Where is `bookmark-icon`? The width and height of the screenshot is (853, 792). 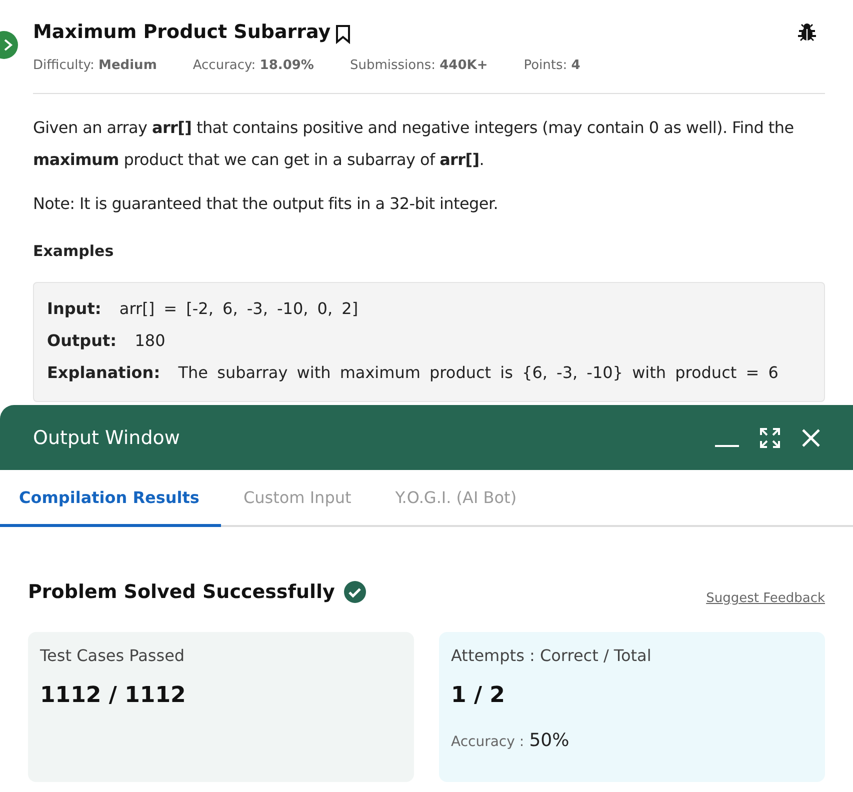
bookmark-icon is located at coordinates (342, 34).